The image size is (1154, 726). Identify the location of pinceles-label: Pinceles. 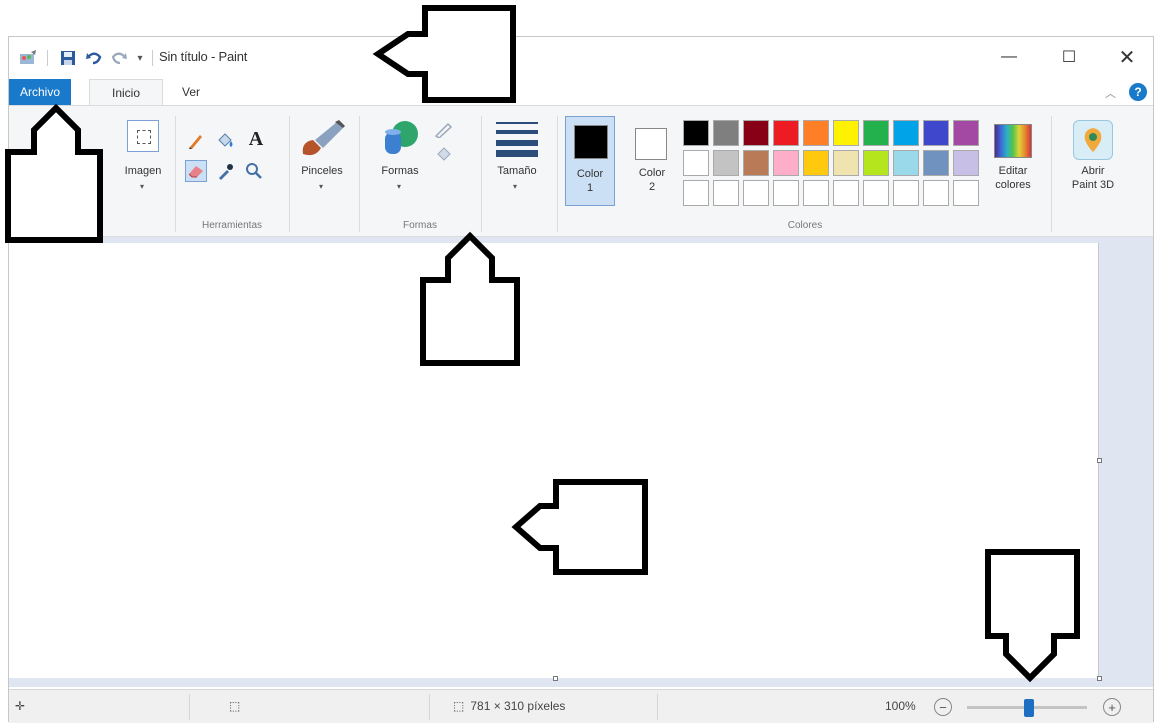
(322, 171).